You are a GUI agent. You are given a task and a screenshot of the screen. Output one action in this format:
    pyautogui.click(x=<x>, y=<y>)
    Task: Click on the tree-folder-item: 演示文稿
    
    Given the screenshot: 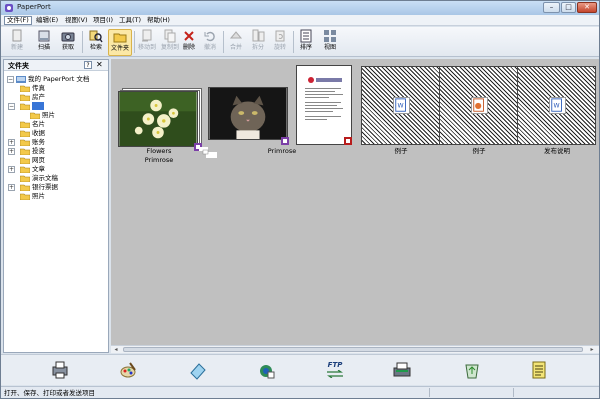 What is the action you would take?
    pyautogui.click(x=56, y=178)
    